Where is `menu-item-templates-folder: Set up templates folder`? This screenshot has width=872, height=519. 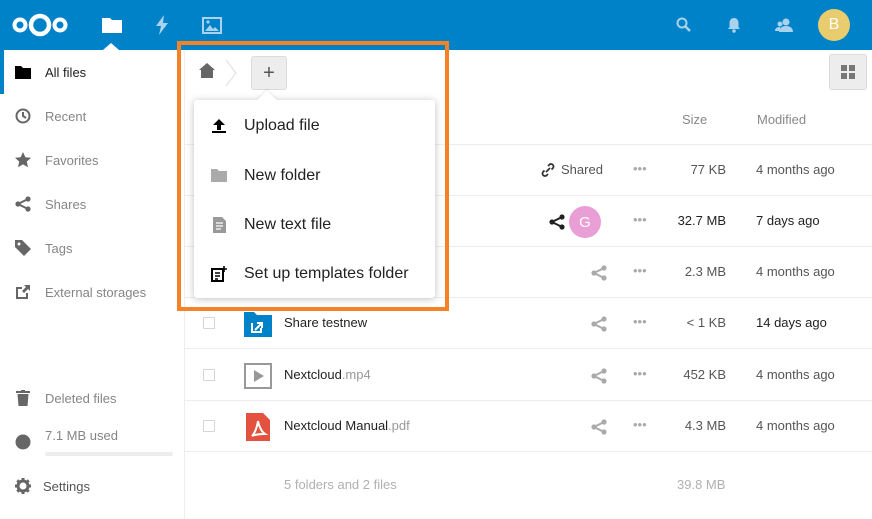 menu-item-templates-folder: Set up templates folder is located at coordinates (314, 273).